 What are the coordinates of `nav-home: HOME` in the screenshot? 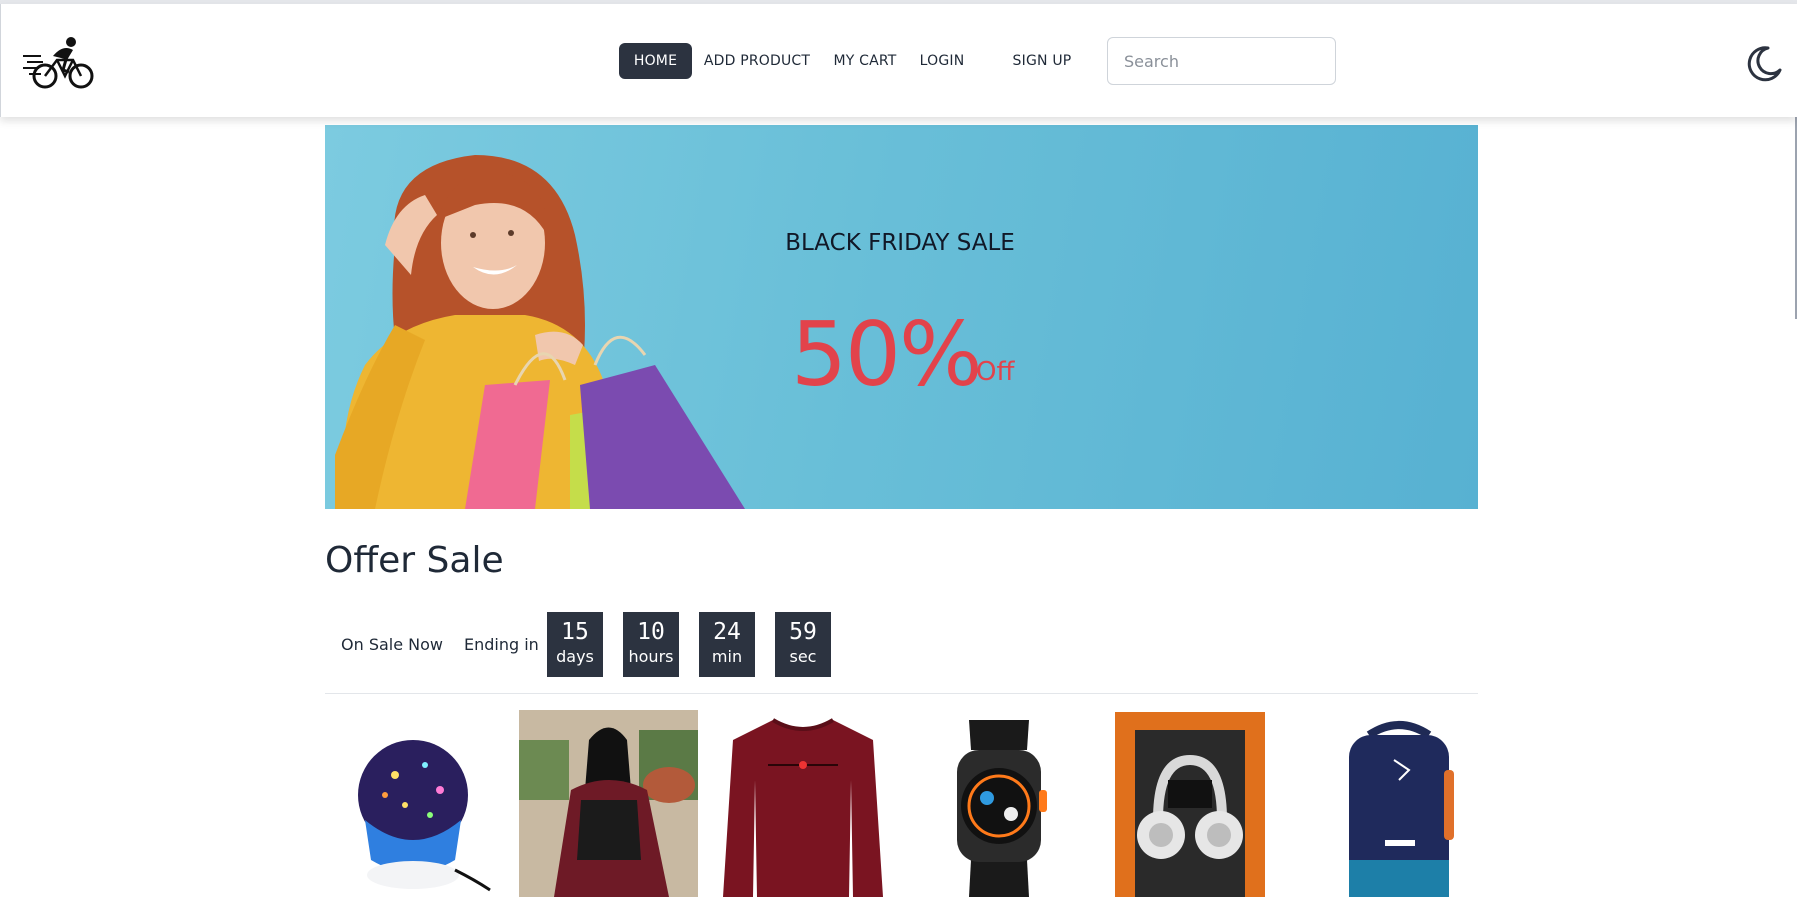 It's located at (655, 61).